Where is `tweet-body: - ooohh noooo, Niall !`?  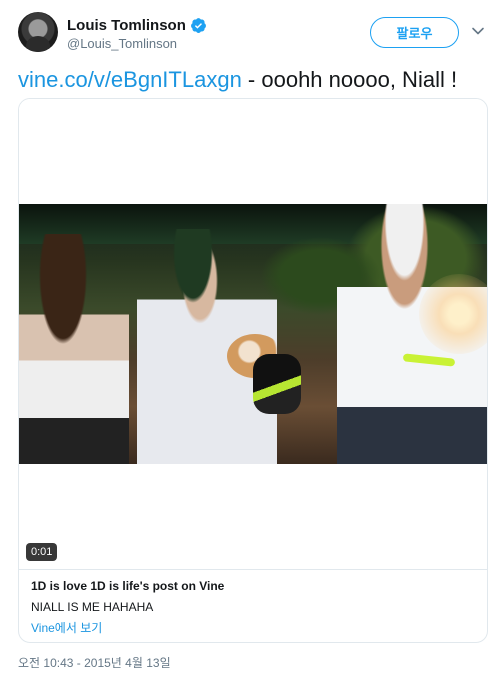
tweet-body: - ooohh noooo, Niall ! is located at coordinates (349, 79).